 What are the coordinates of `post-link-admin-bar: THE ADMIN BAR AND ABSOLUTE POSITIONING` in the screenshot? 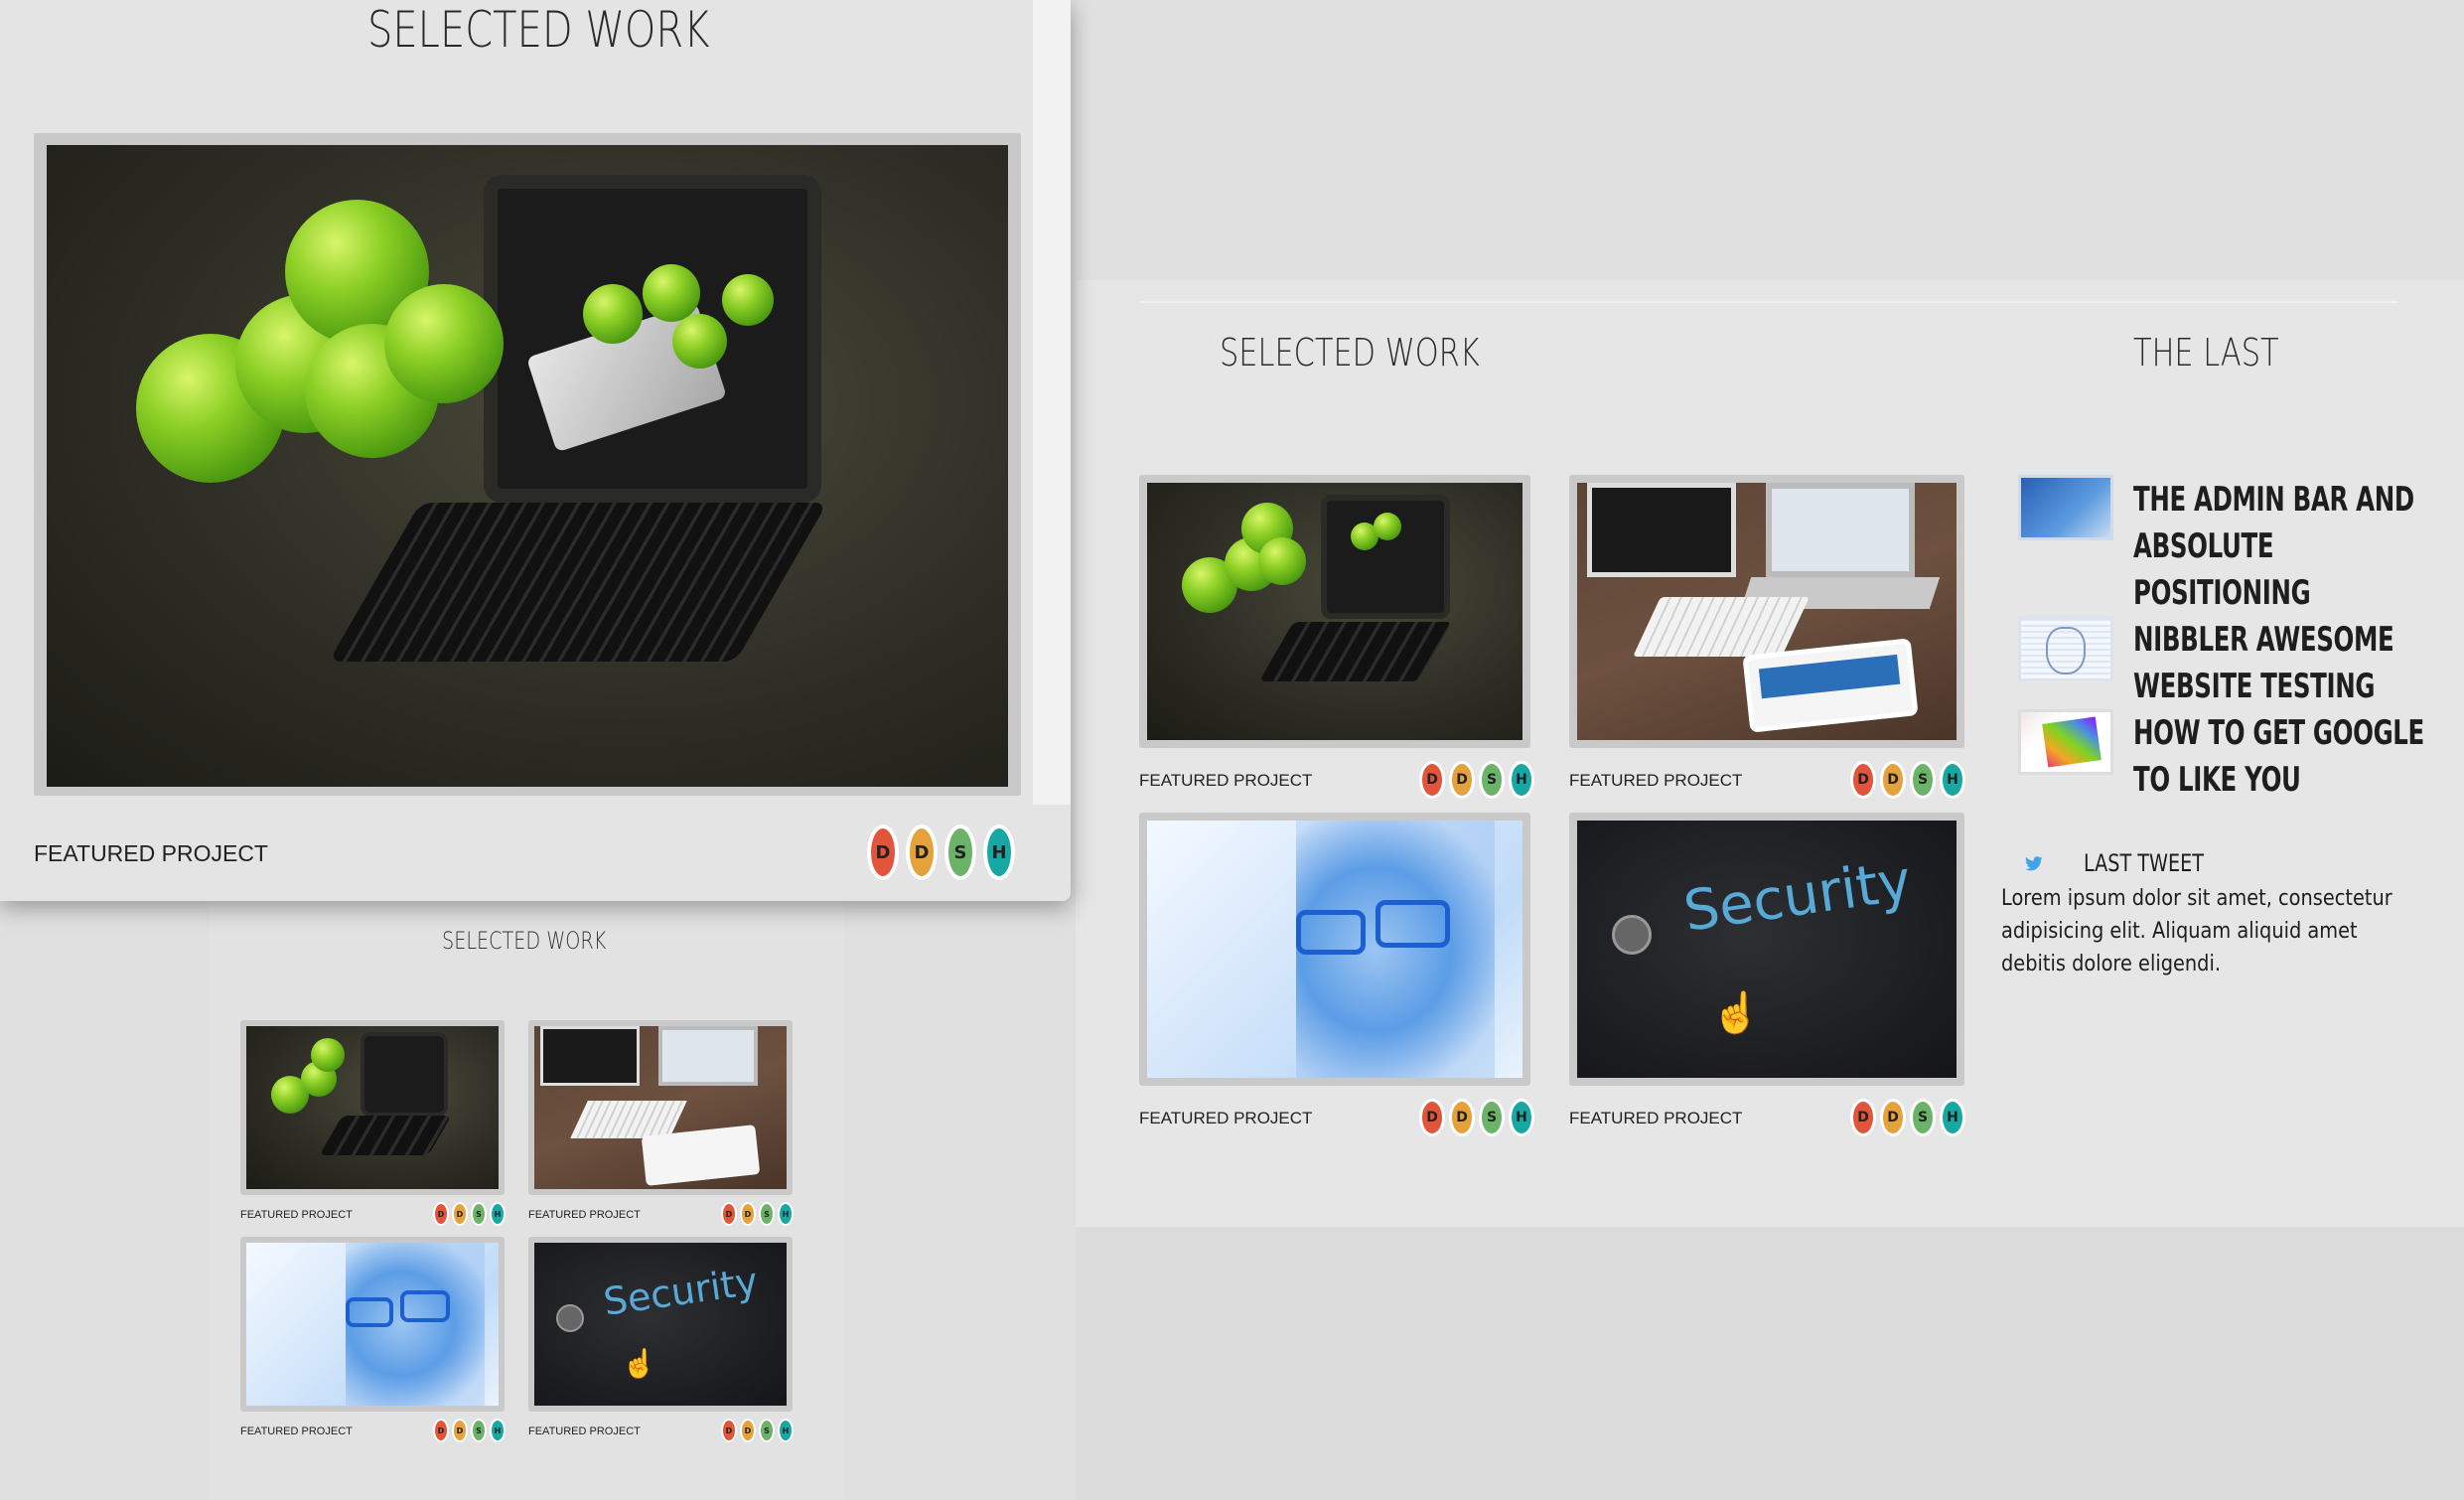 It's located at (2273, 547).